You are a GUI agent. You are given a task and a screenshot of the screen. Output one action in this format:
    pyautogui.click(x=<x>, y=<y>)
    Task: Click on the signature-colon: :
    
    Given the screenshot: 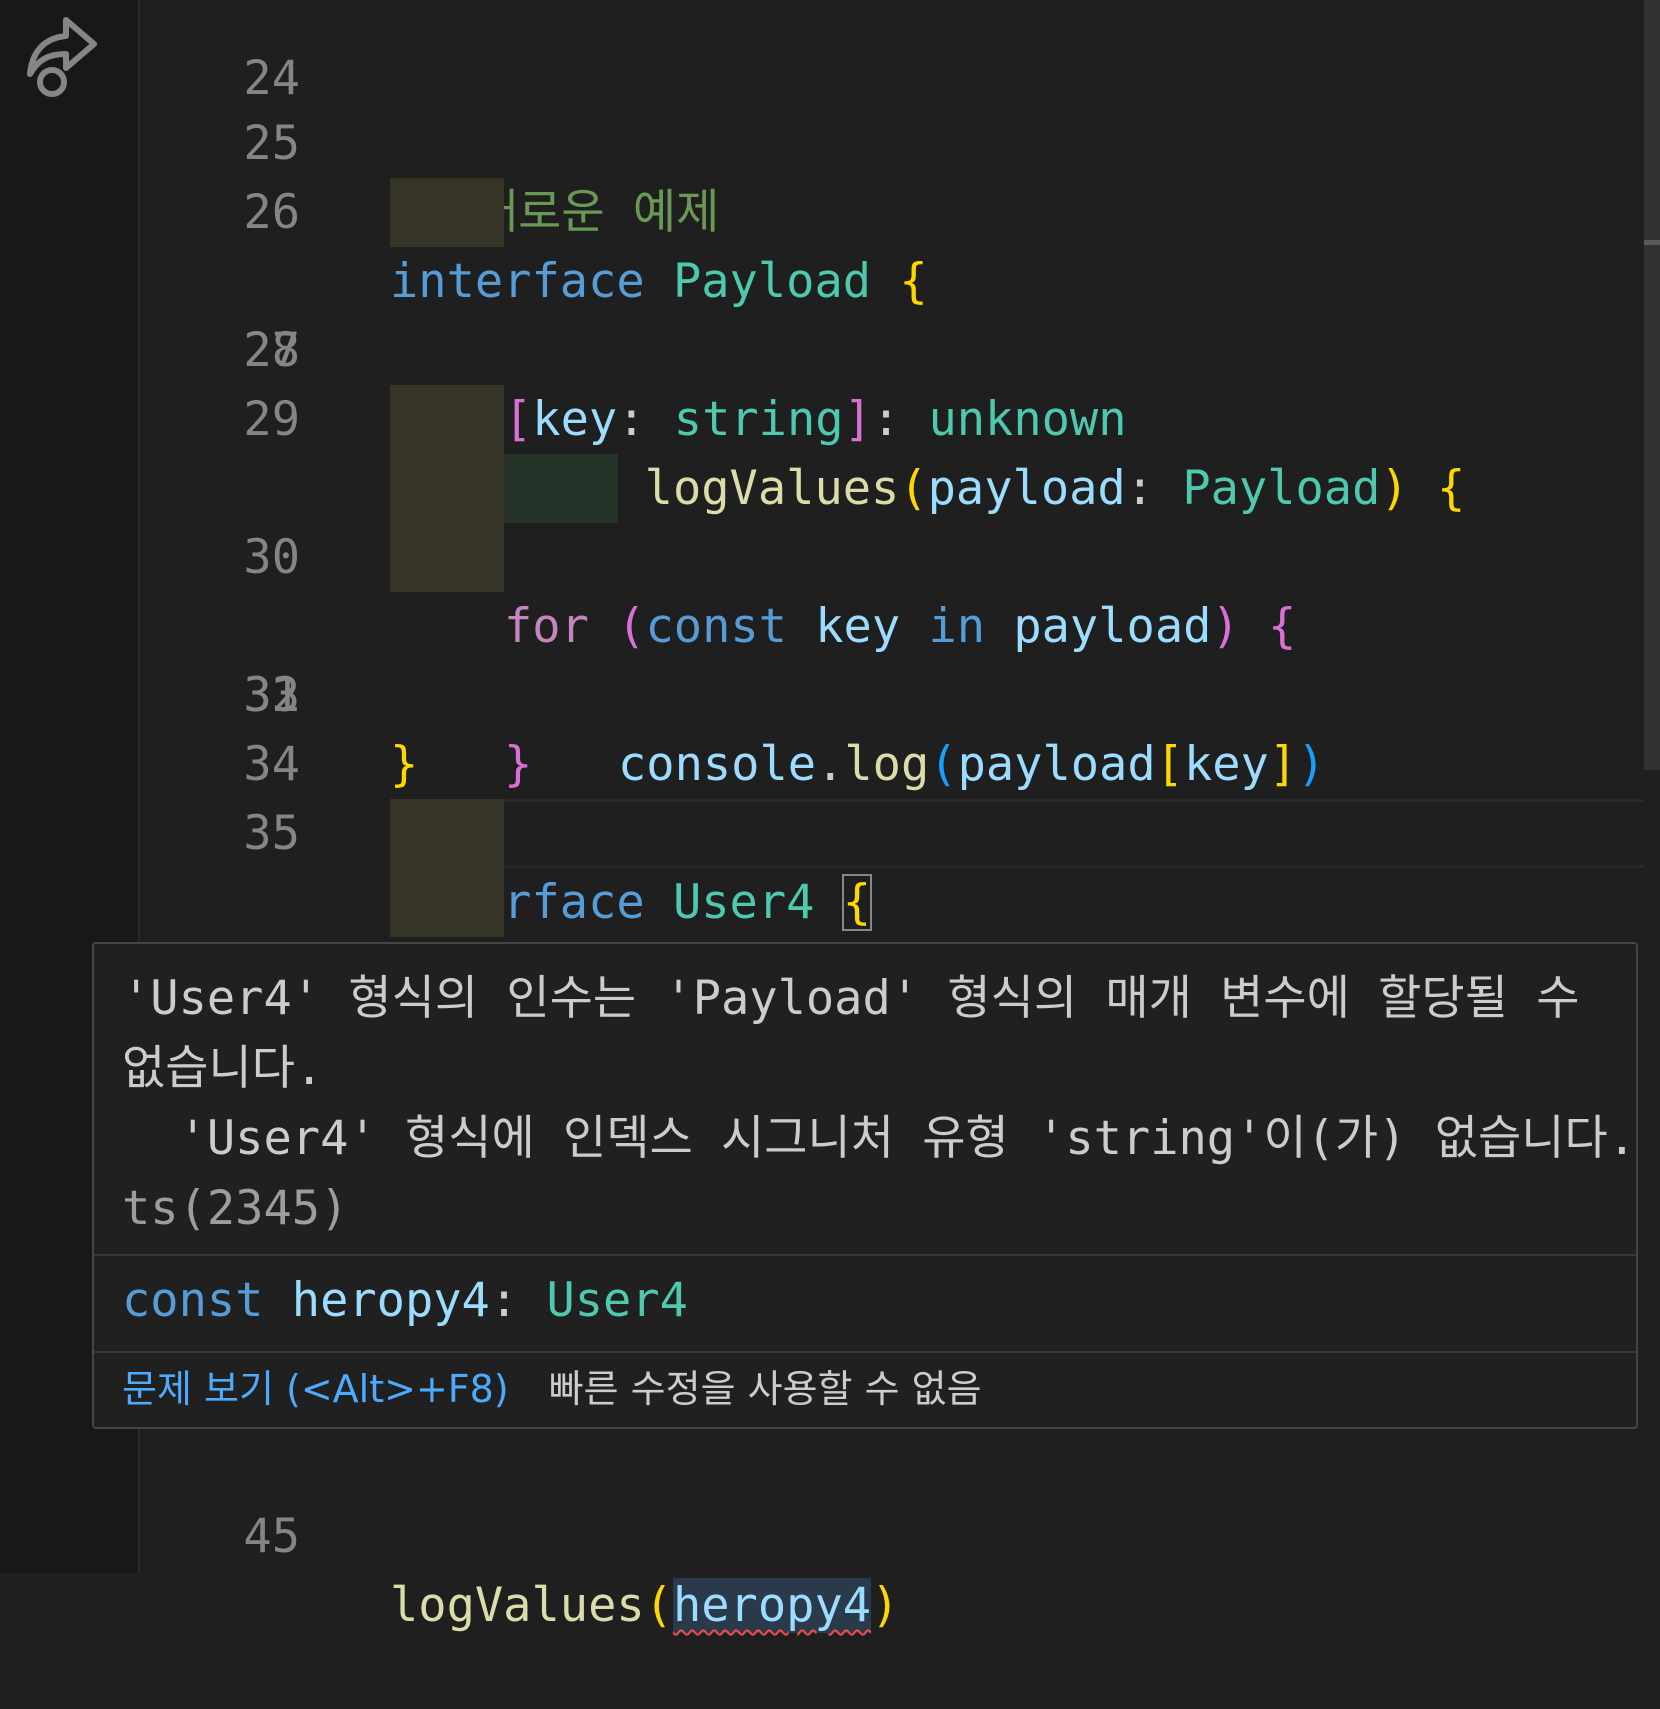 What is the action you would take?
    pyautogui.click(x=518, y=1300)
    